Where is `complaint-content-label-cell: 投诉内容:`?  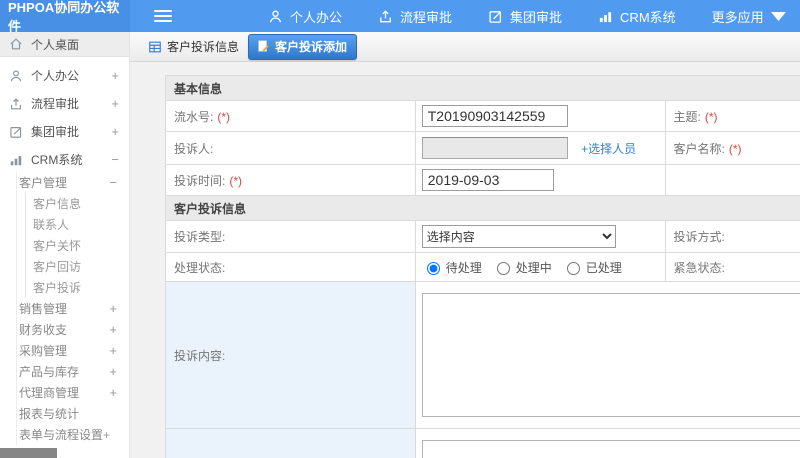
complaint-content-label-cell: 投诉内容: is located at coordinates (290, 355).